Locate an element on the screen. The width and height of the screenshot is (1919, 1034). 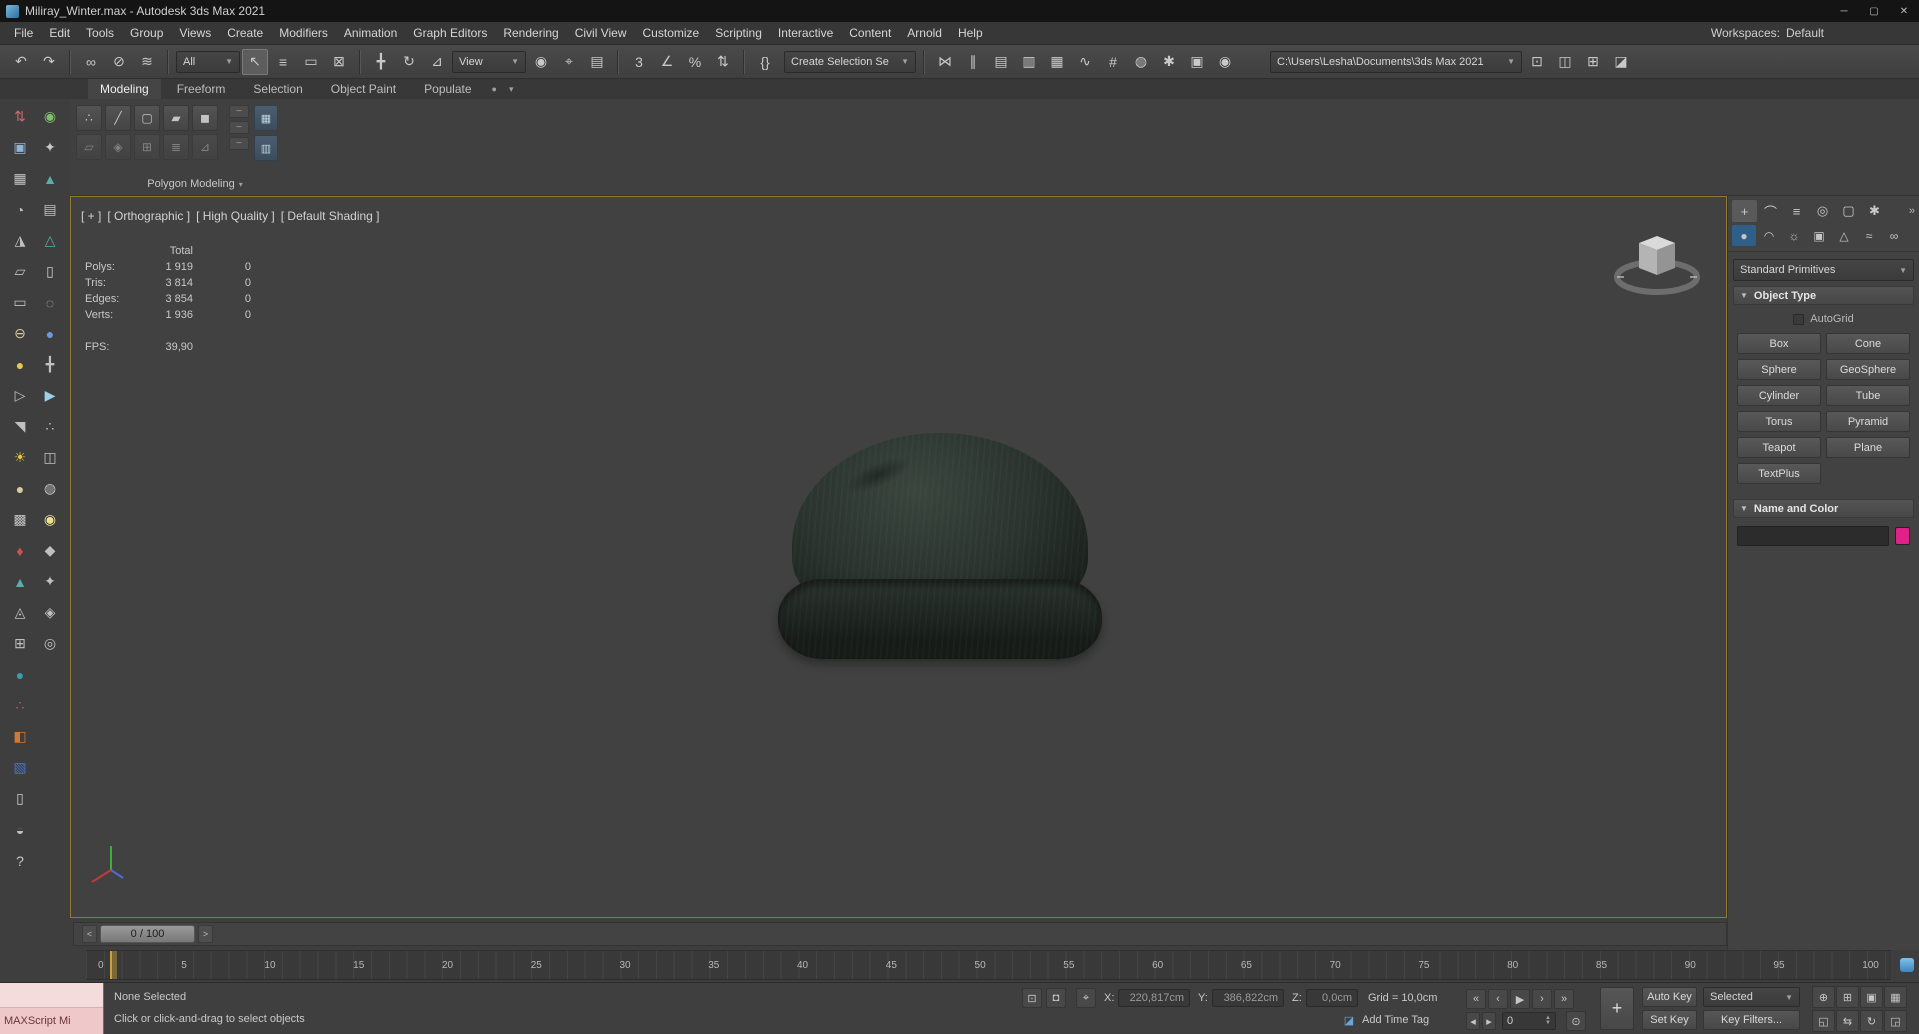
unlink-selection-button: ⊘ is located at coordinates (119, 62).